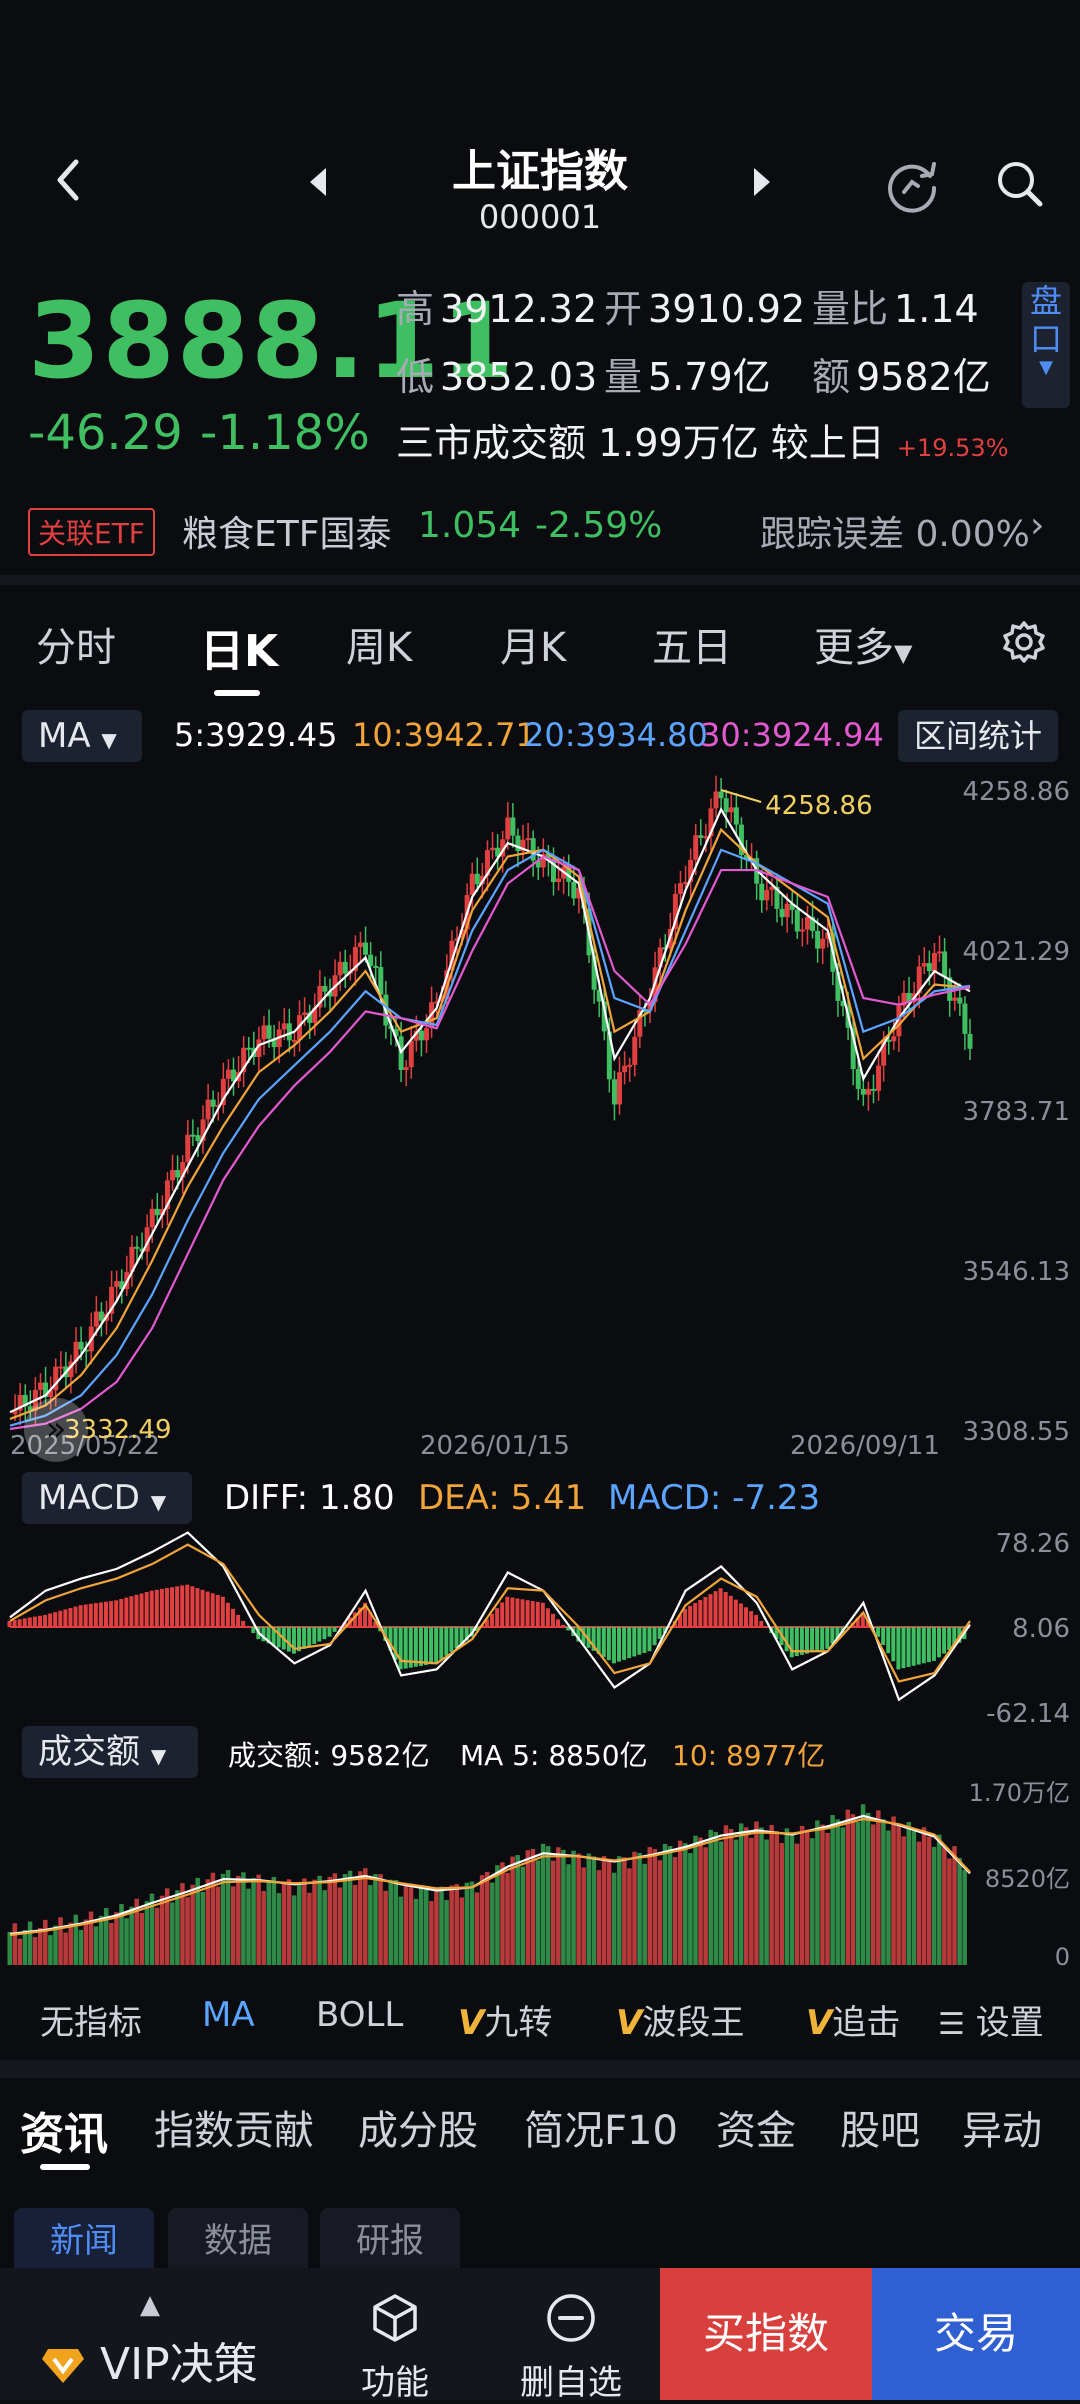 The height and width of the screenshot is (2404, 1080). I want to click on tab-weekly-k: 周K, so click(379, 644).